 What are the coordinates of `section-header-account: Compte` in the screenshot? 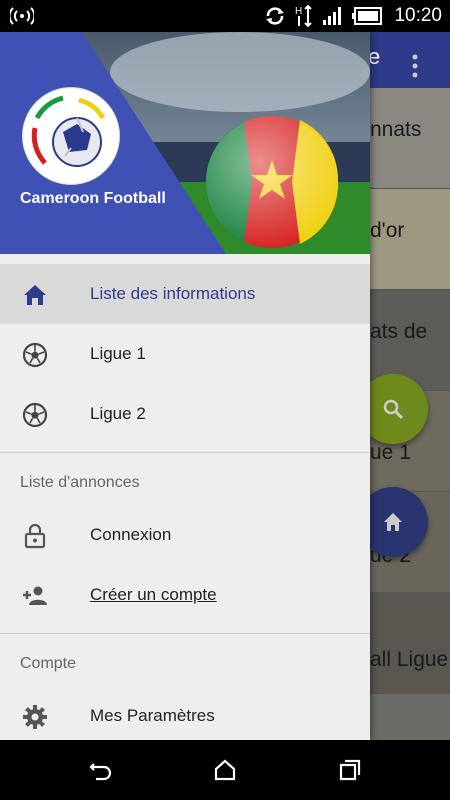 It's located at (48, 663).